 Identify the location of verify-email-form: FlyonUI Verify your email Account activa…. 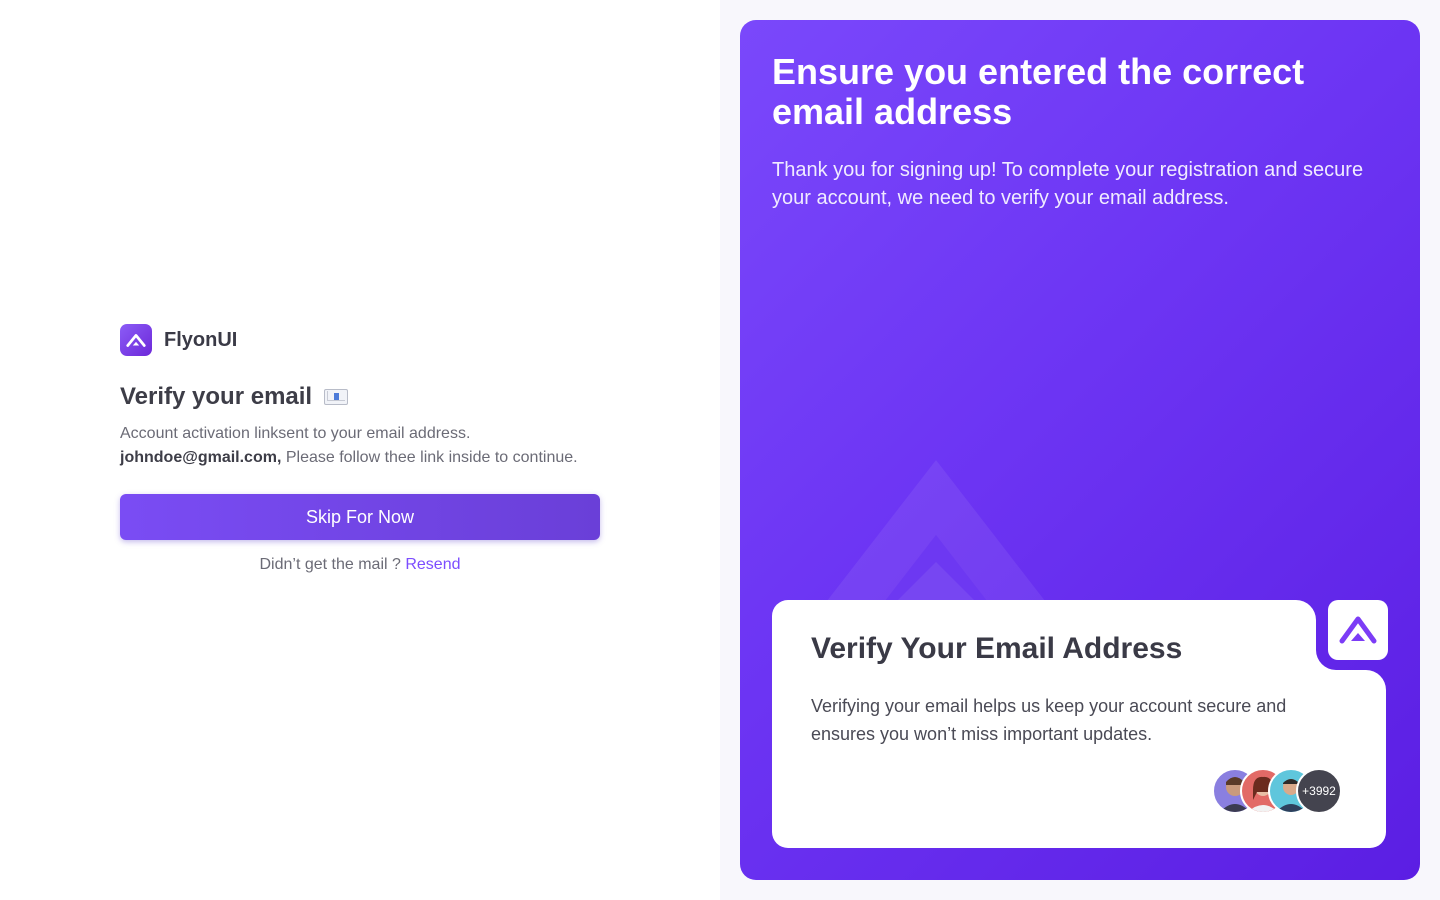
(360, 449).